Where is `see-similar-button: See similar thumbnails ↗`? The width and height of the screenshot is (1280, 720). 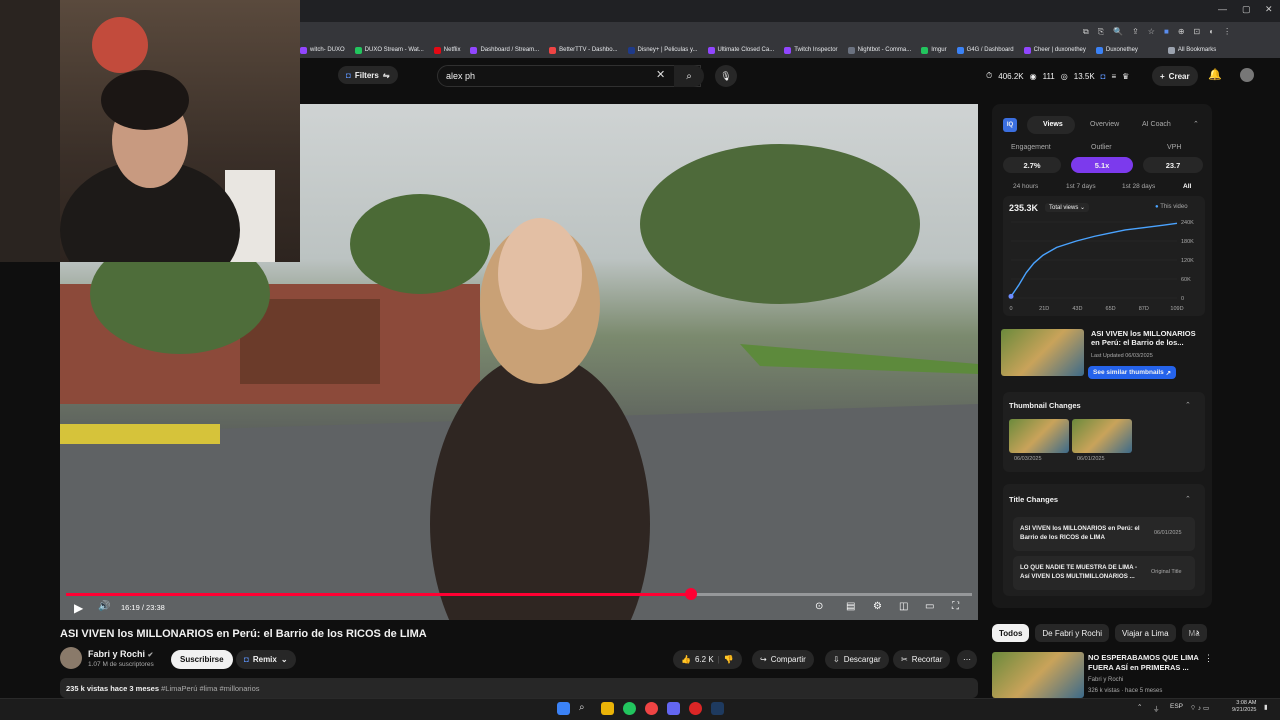 see-similar-button: See similar thumbnails ↗ is located at coordinates (1132, 372).